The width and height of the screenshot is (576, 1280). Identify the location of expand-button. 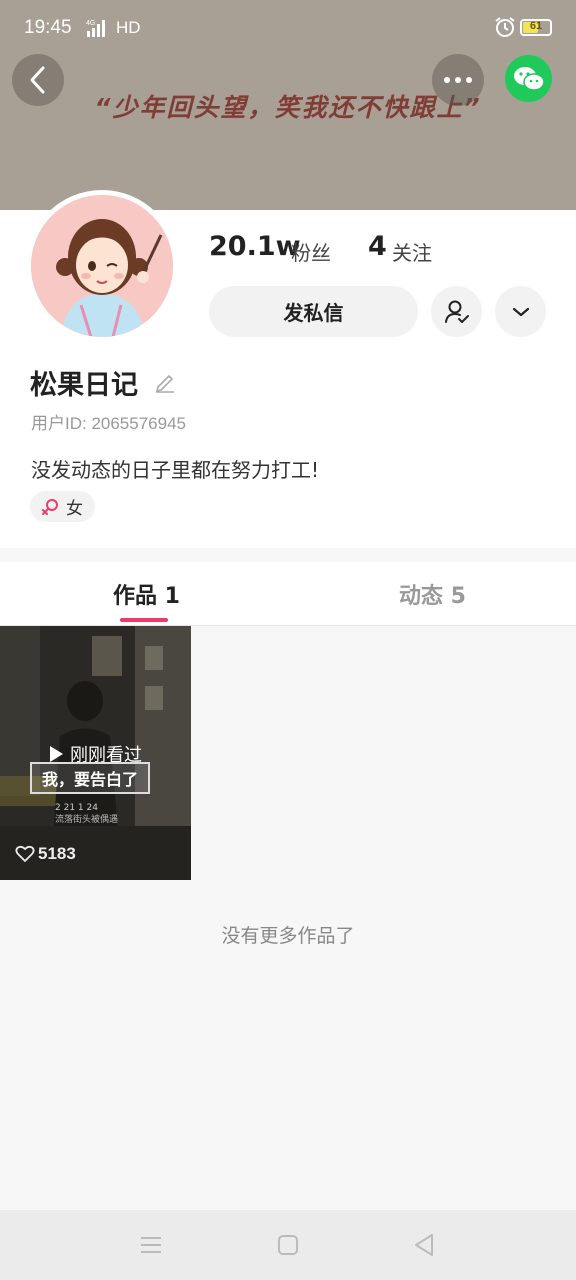
(520, 311).